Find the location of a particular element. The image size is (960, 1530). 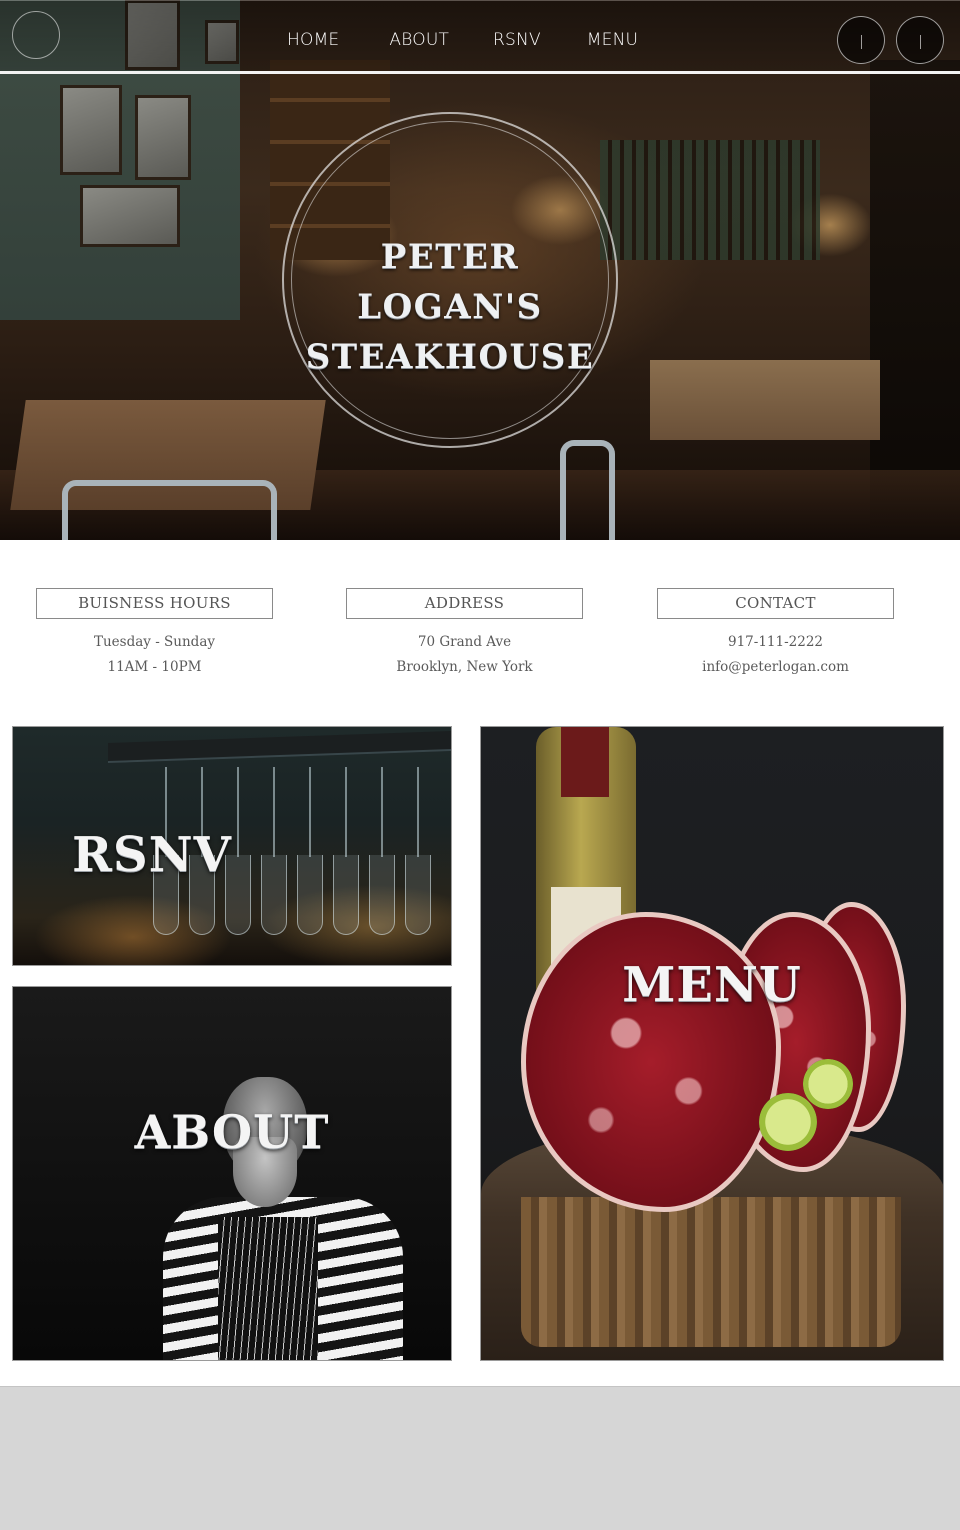

top-nav: HOME ABOUT RSNV MENU is located at coordinates (480, 37).